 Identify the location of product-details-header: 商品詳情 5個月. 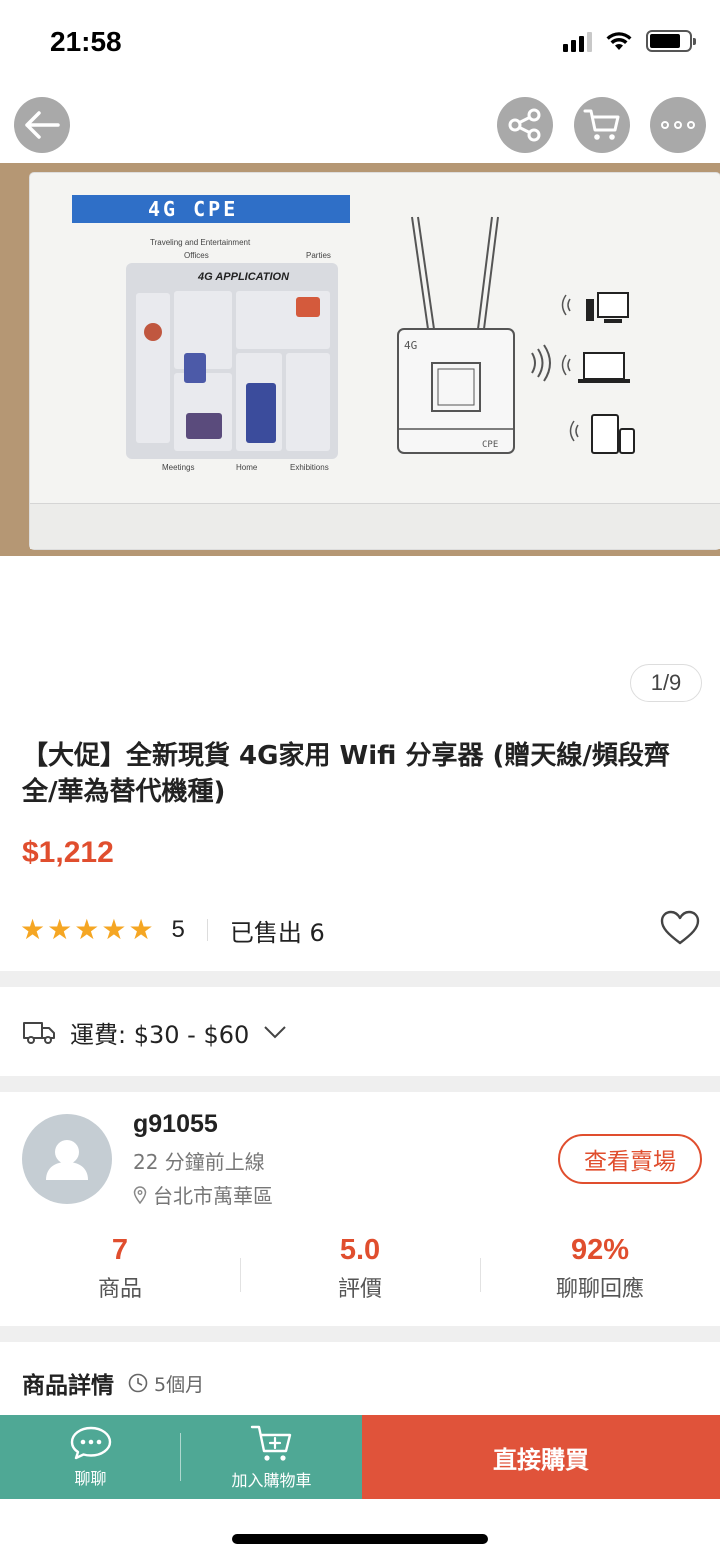
(113, 1383).